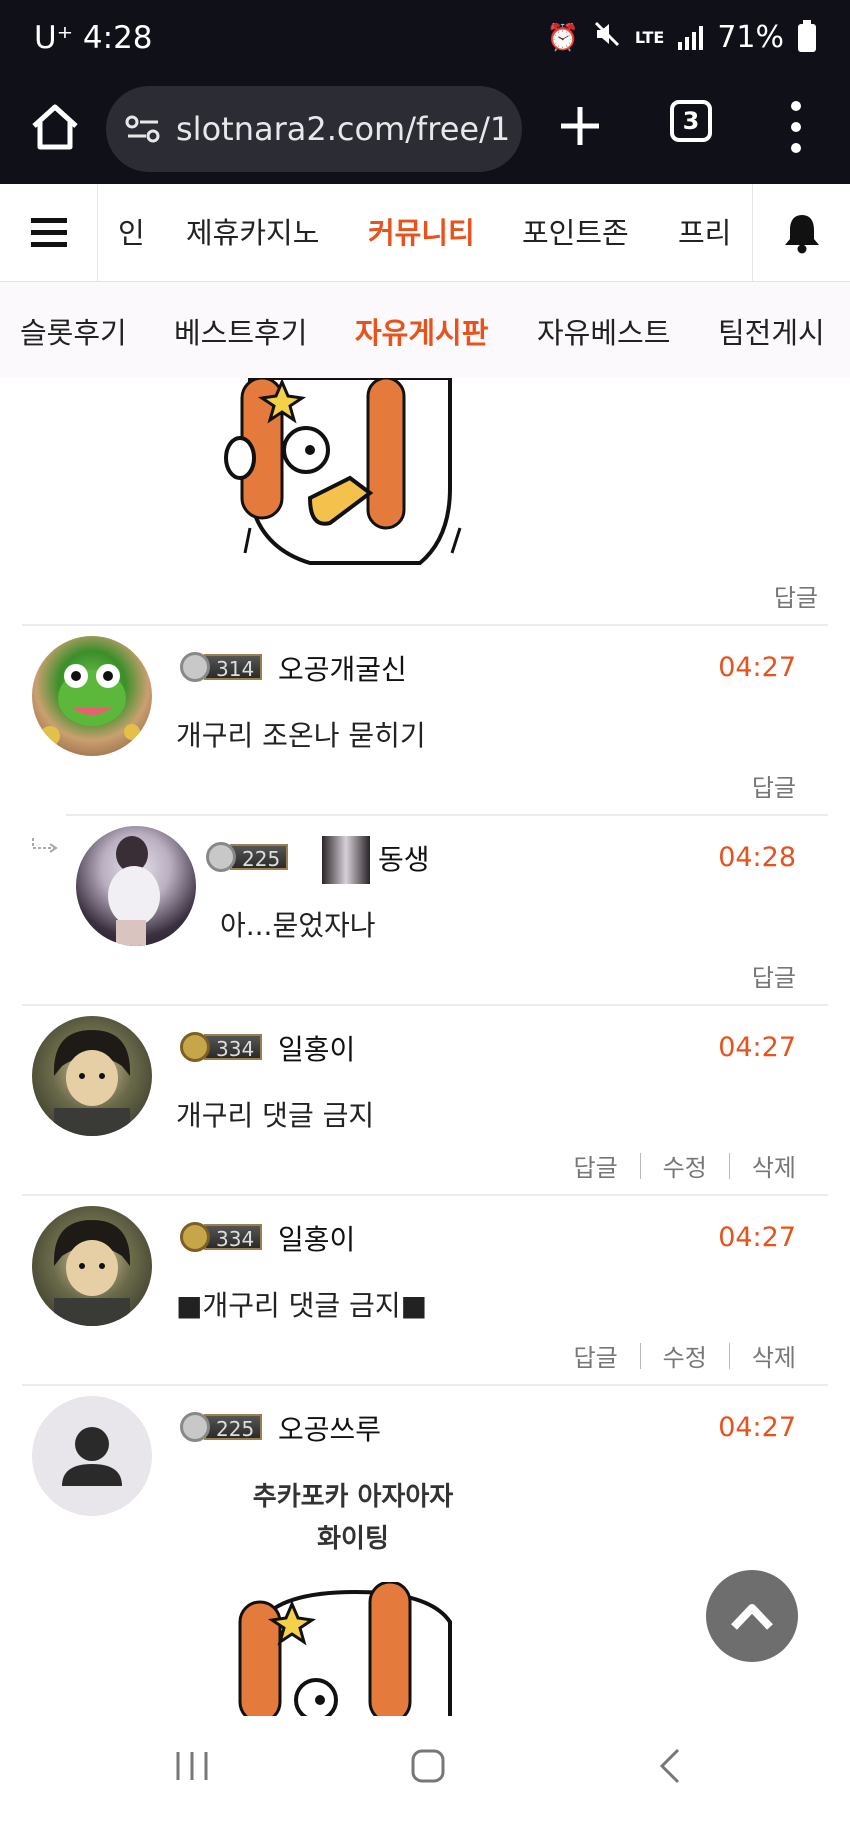 This screenshot has height=1823, width=850. I want to click on nav-item-free: 프리, so click(704, 231).